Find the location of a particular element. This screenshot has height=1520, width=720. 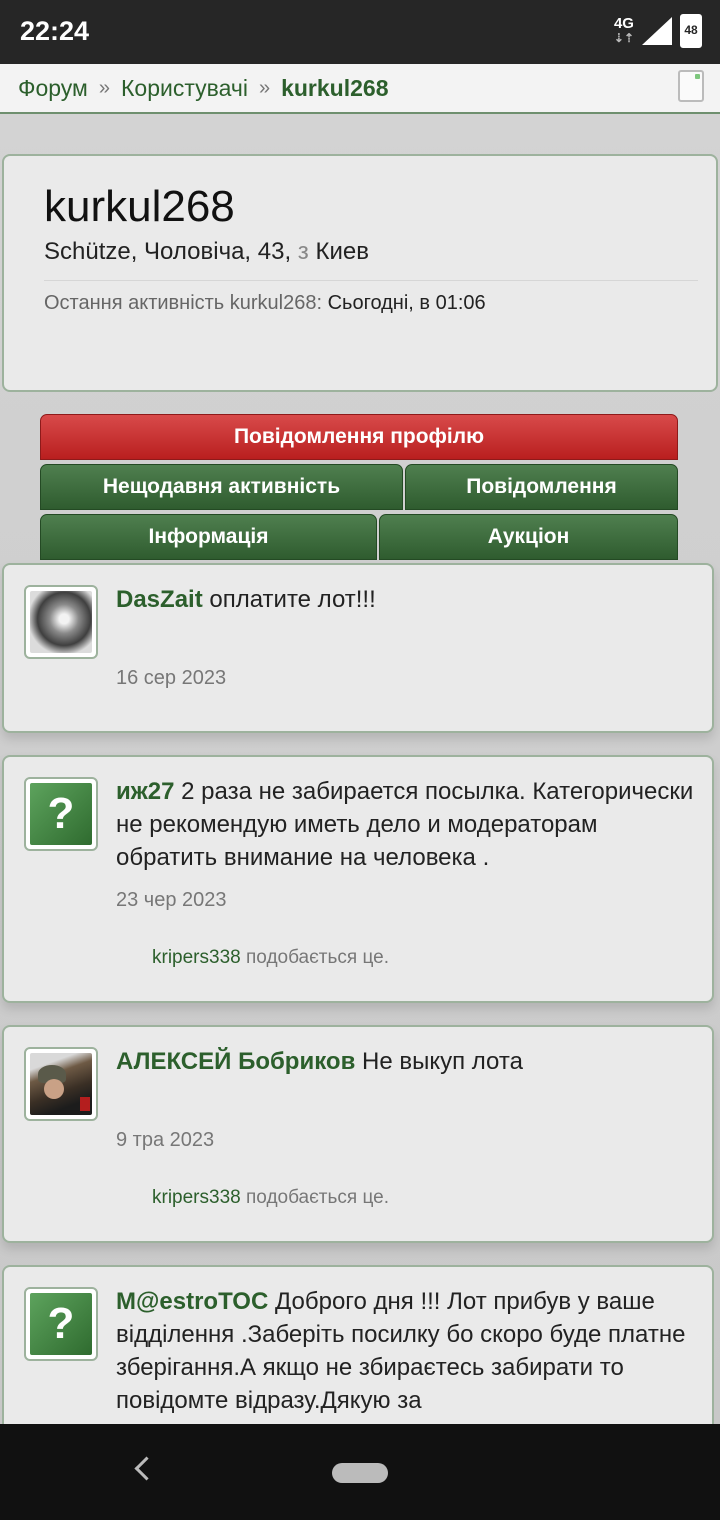

soldier-photo-avatar-icon is located at coordinates (61, 1084).